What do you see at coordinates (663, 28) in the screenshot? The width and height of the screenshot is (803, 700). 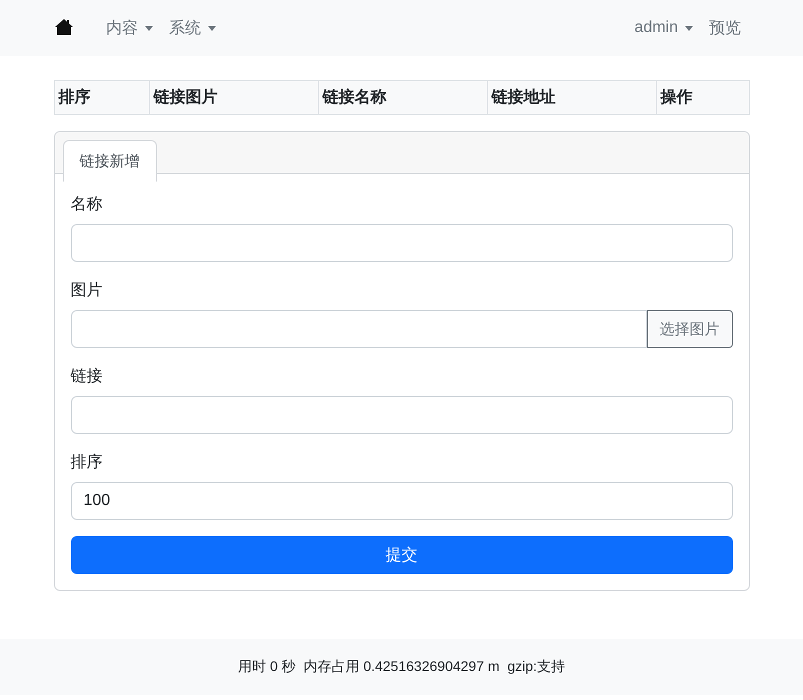 I see `user-menu: admin` at bounding box center [663, 28].